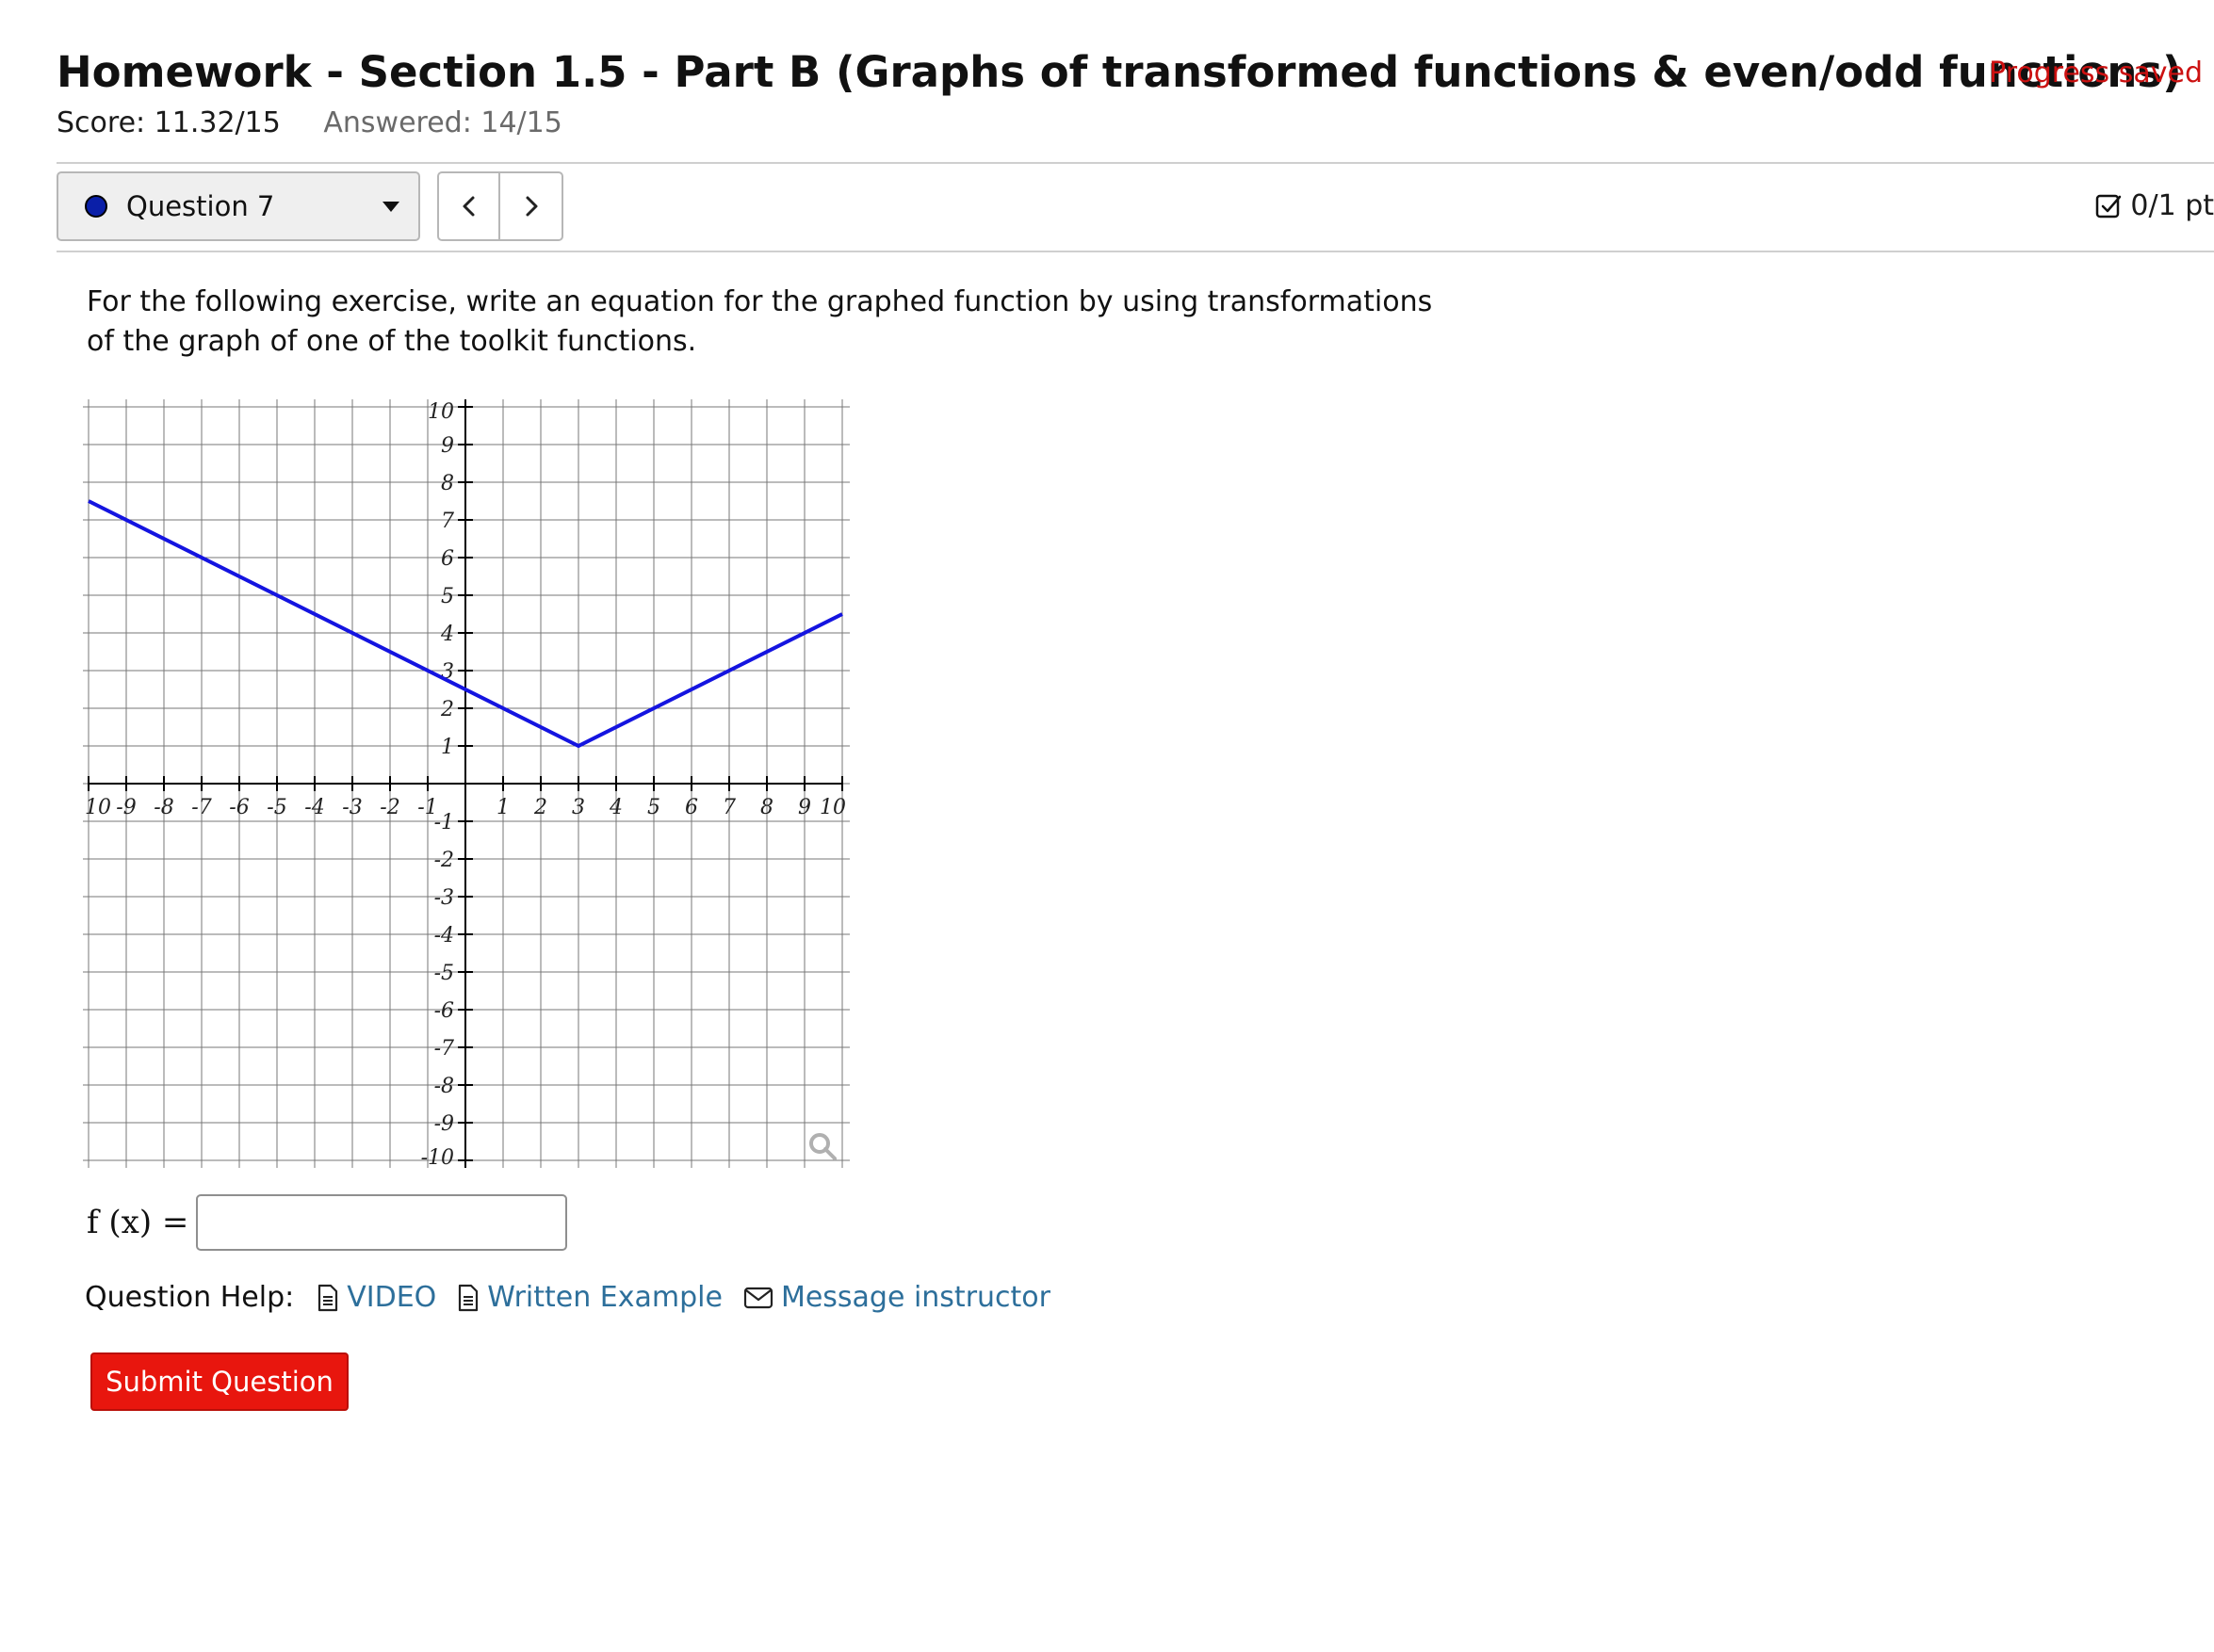 This screenshot has height=1652, width=2214. I want to click on y-tick-label: -10, so click(437, 1157).